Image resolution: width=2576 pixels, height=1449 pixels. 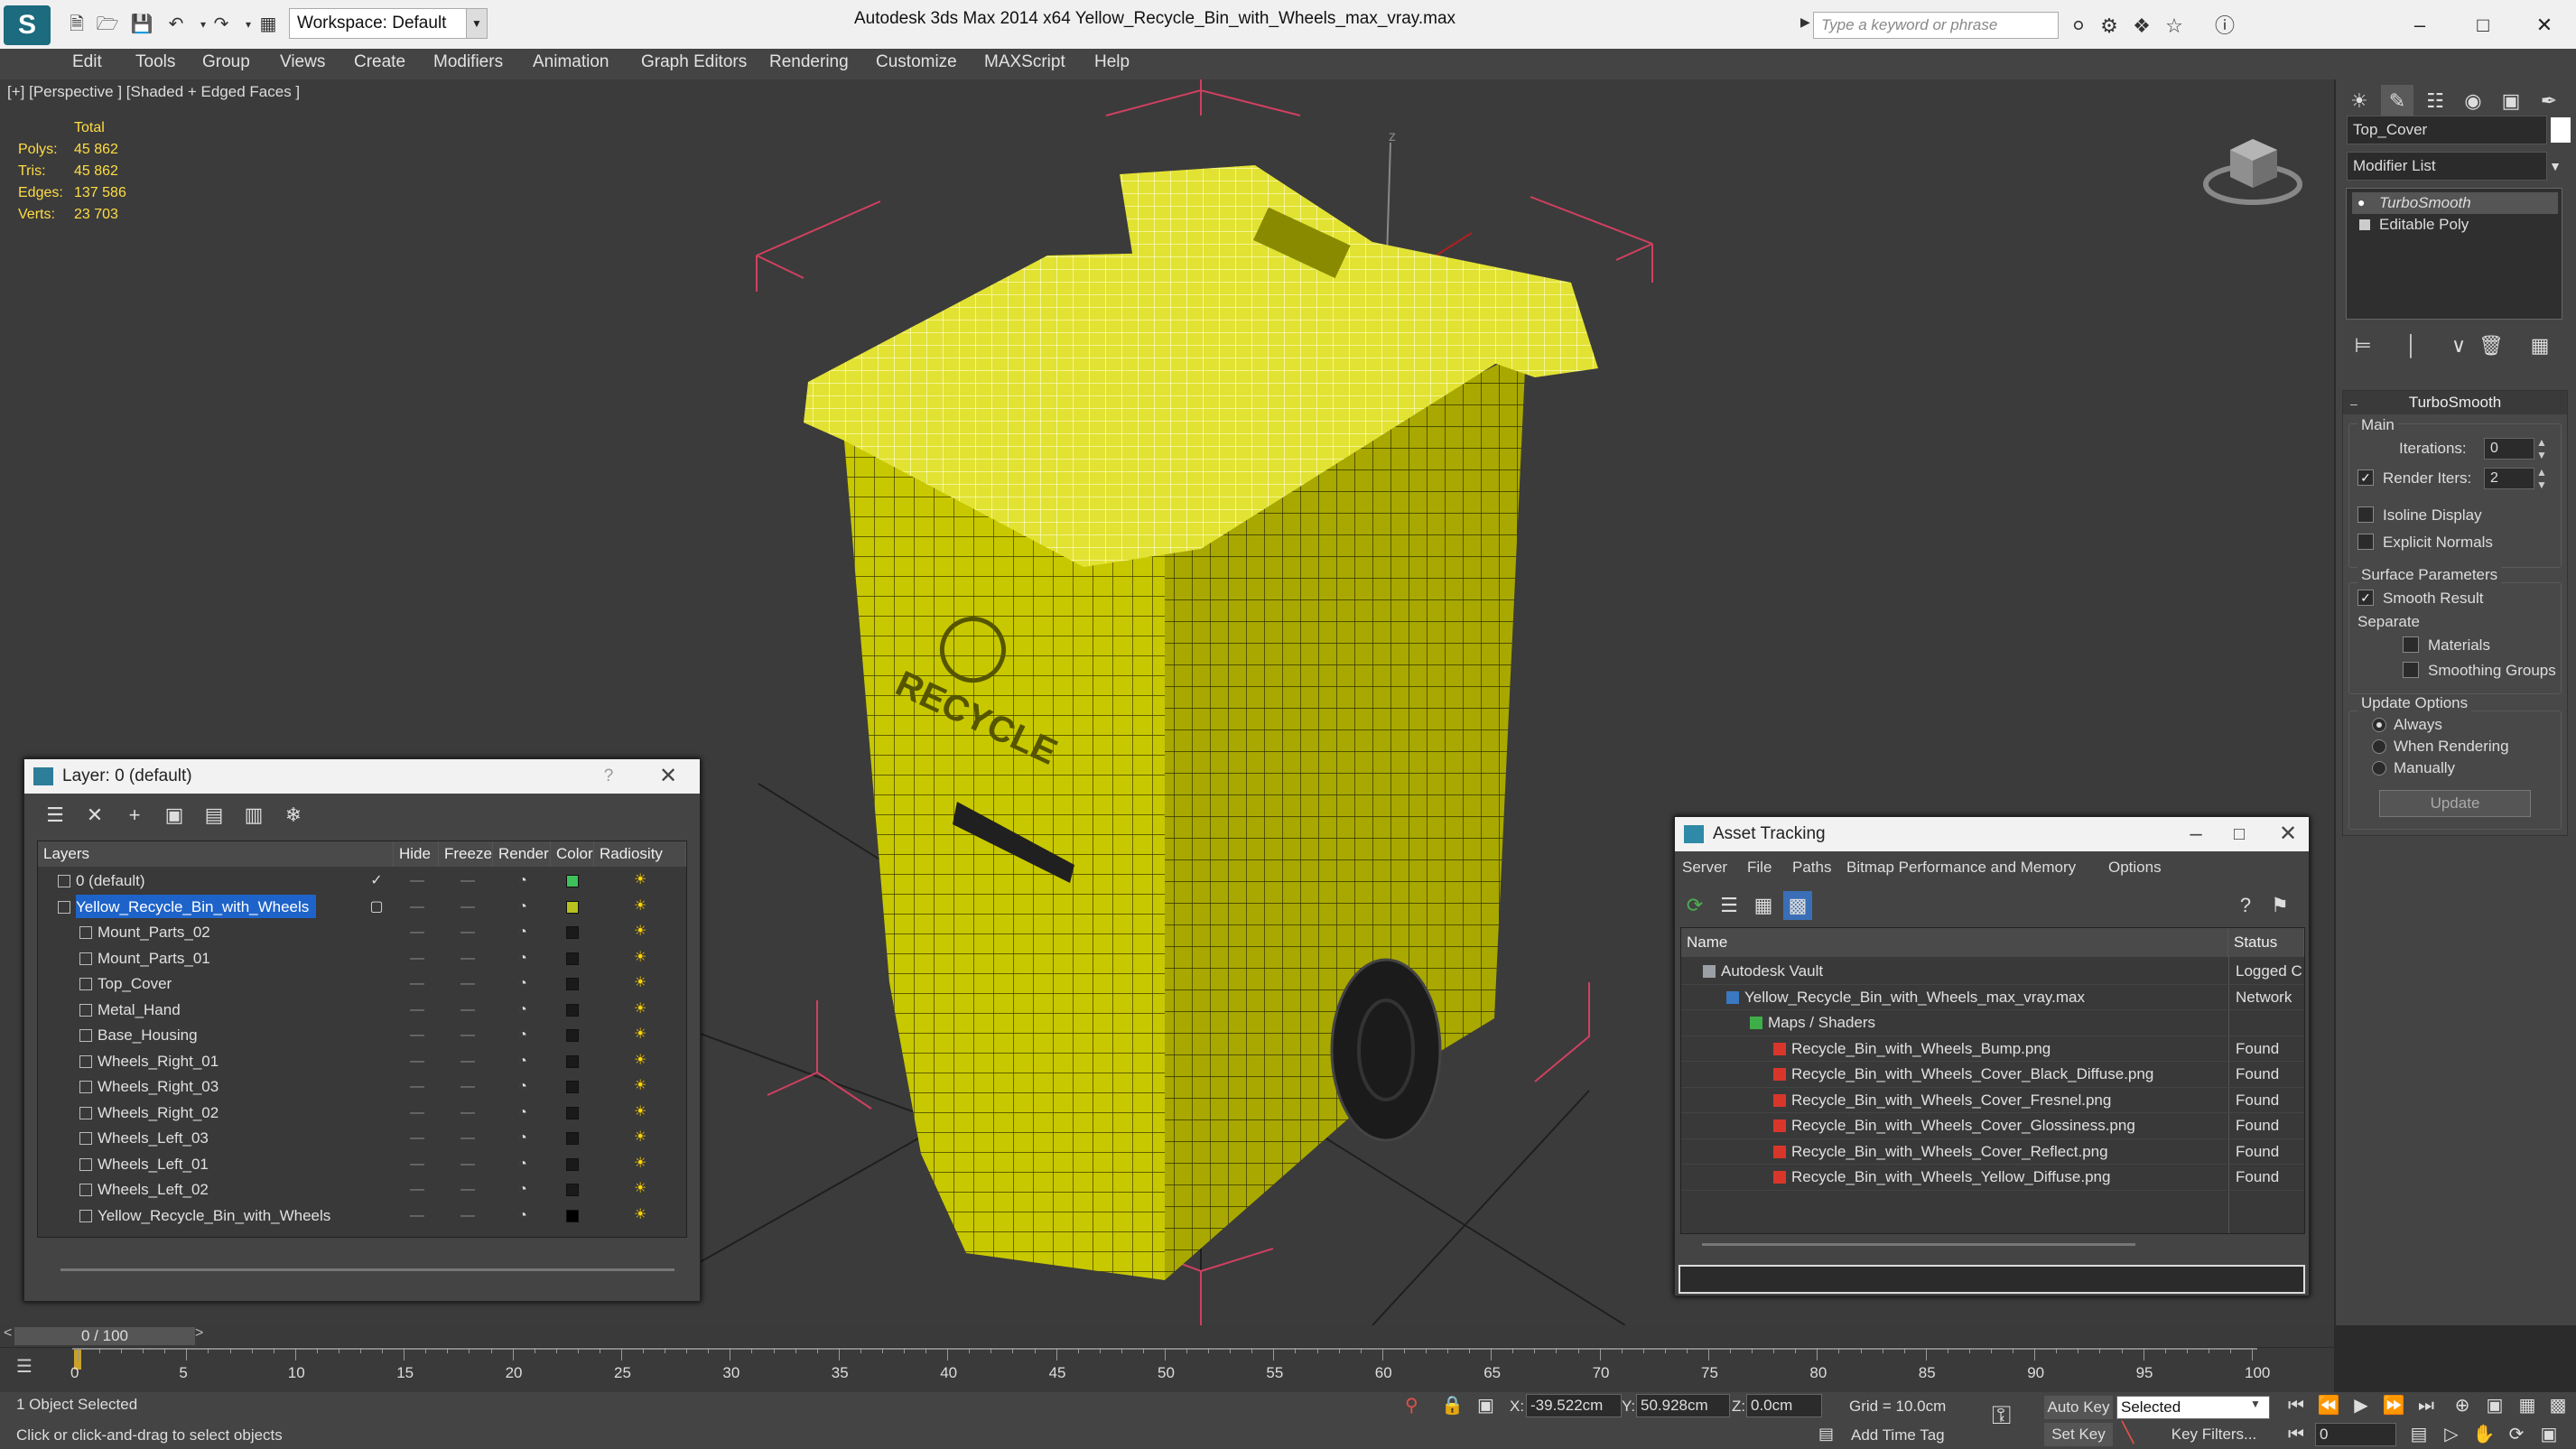 I want to click on redo-icon: ↷, so click(x=221, y=24).